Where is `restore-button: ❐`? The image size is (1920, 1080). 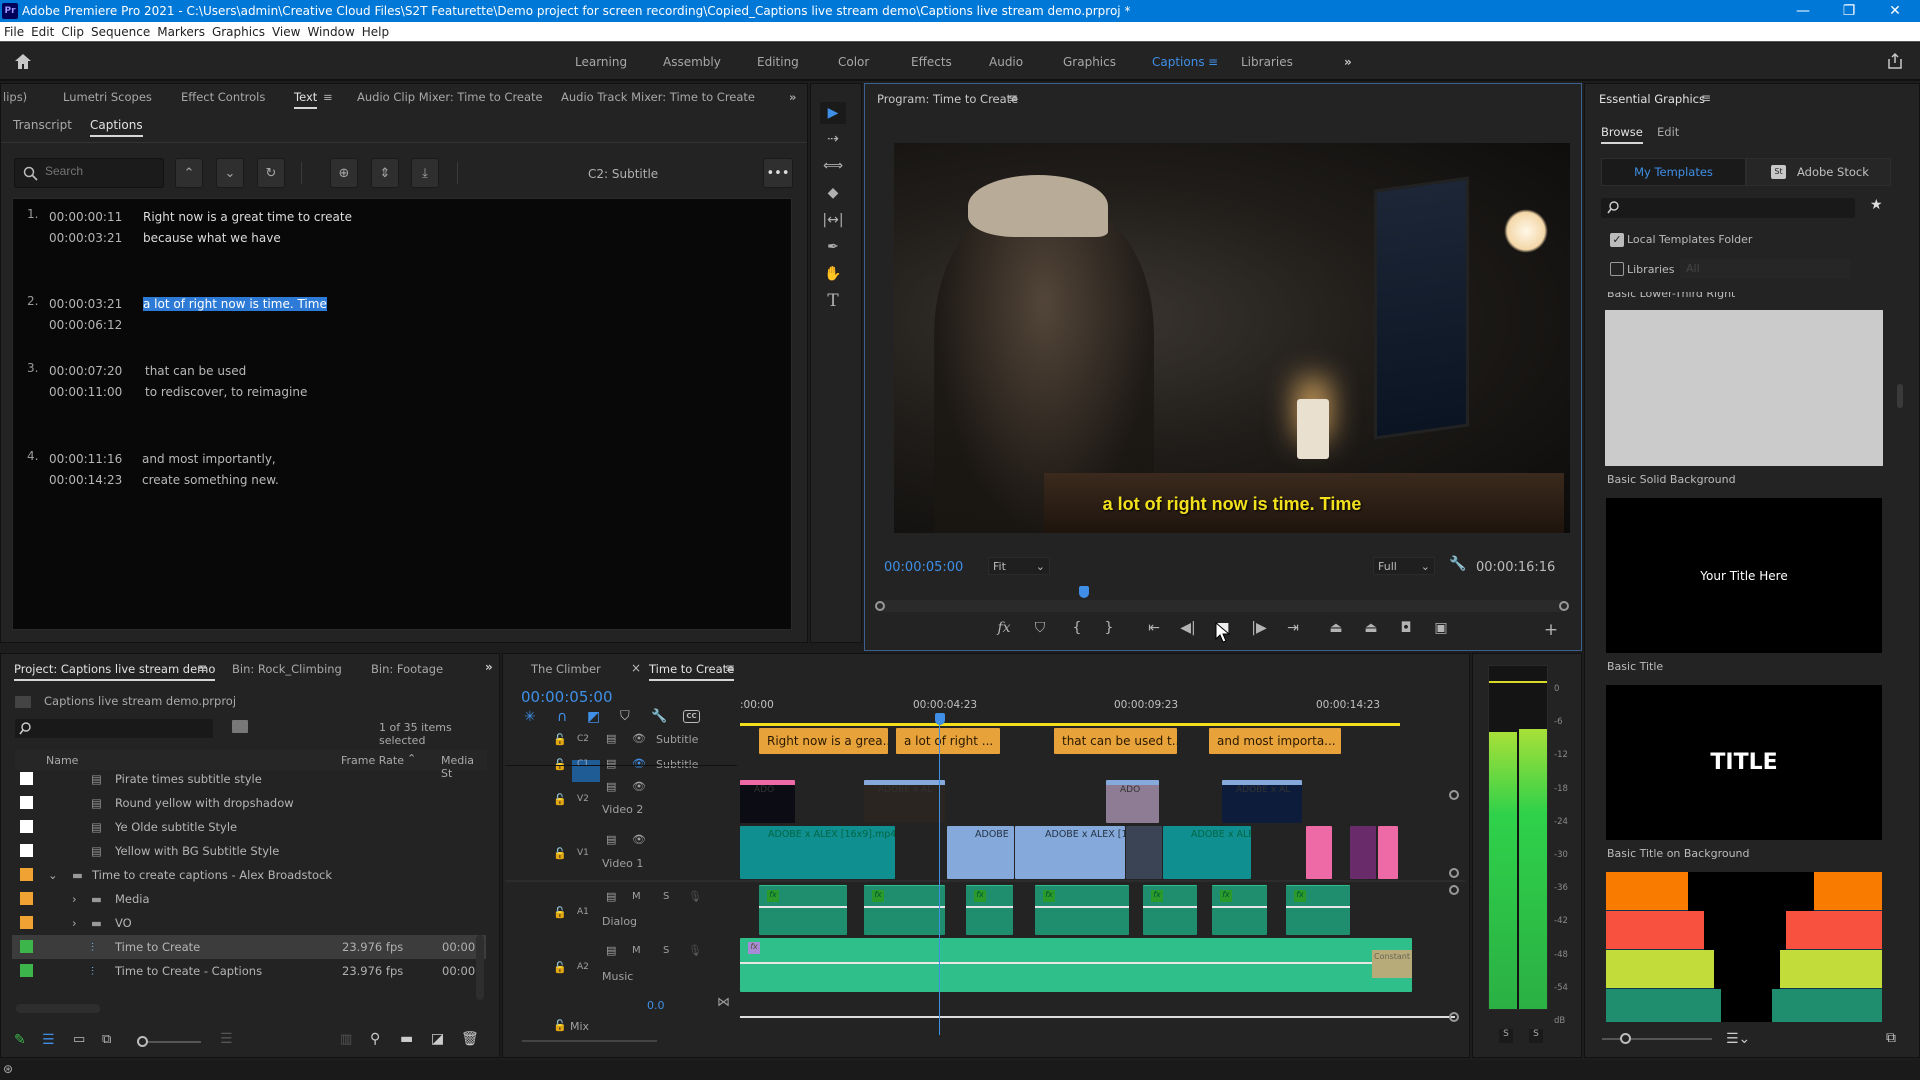 restore-button: ❐ is located at coordinates (1849, 11).